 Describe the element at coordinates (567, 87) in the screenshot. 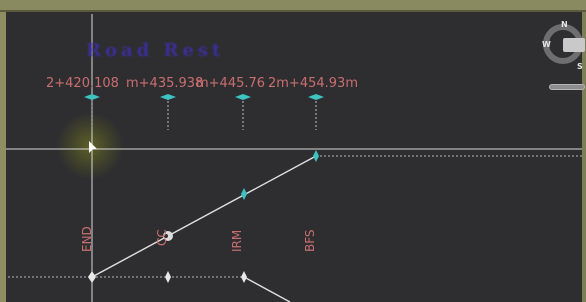

I see `zoom-slider-icon` at that location.